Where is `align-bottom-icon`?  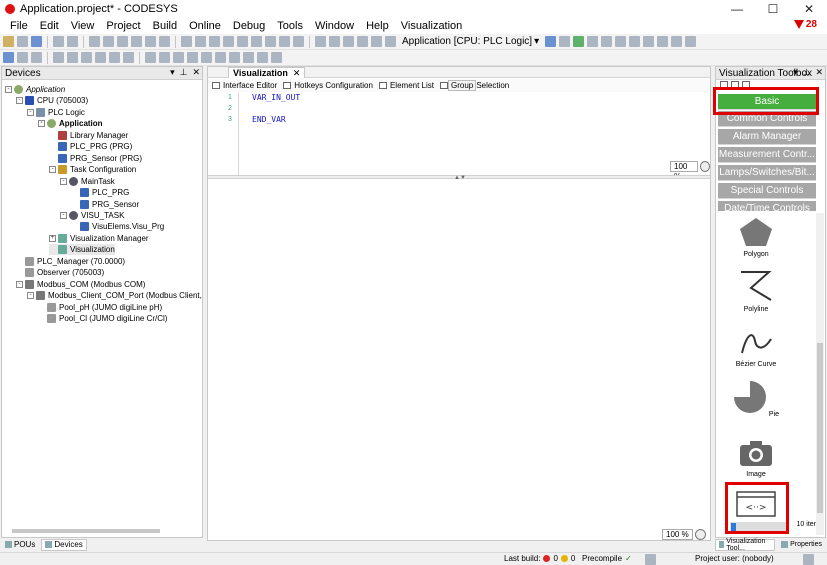 align-bottom-icon is located at coordinates (100, 57).